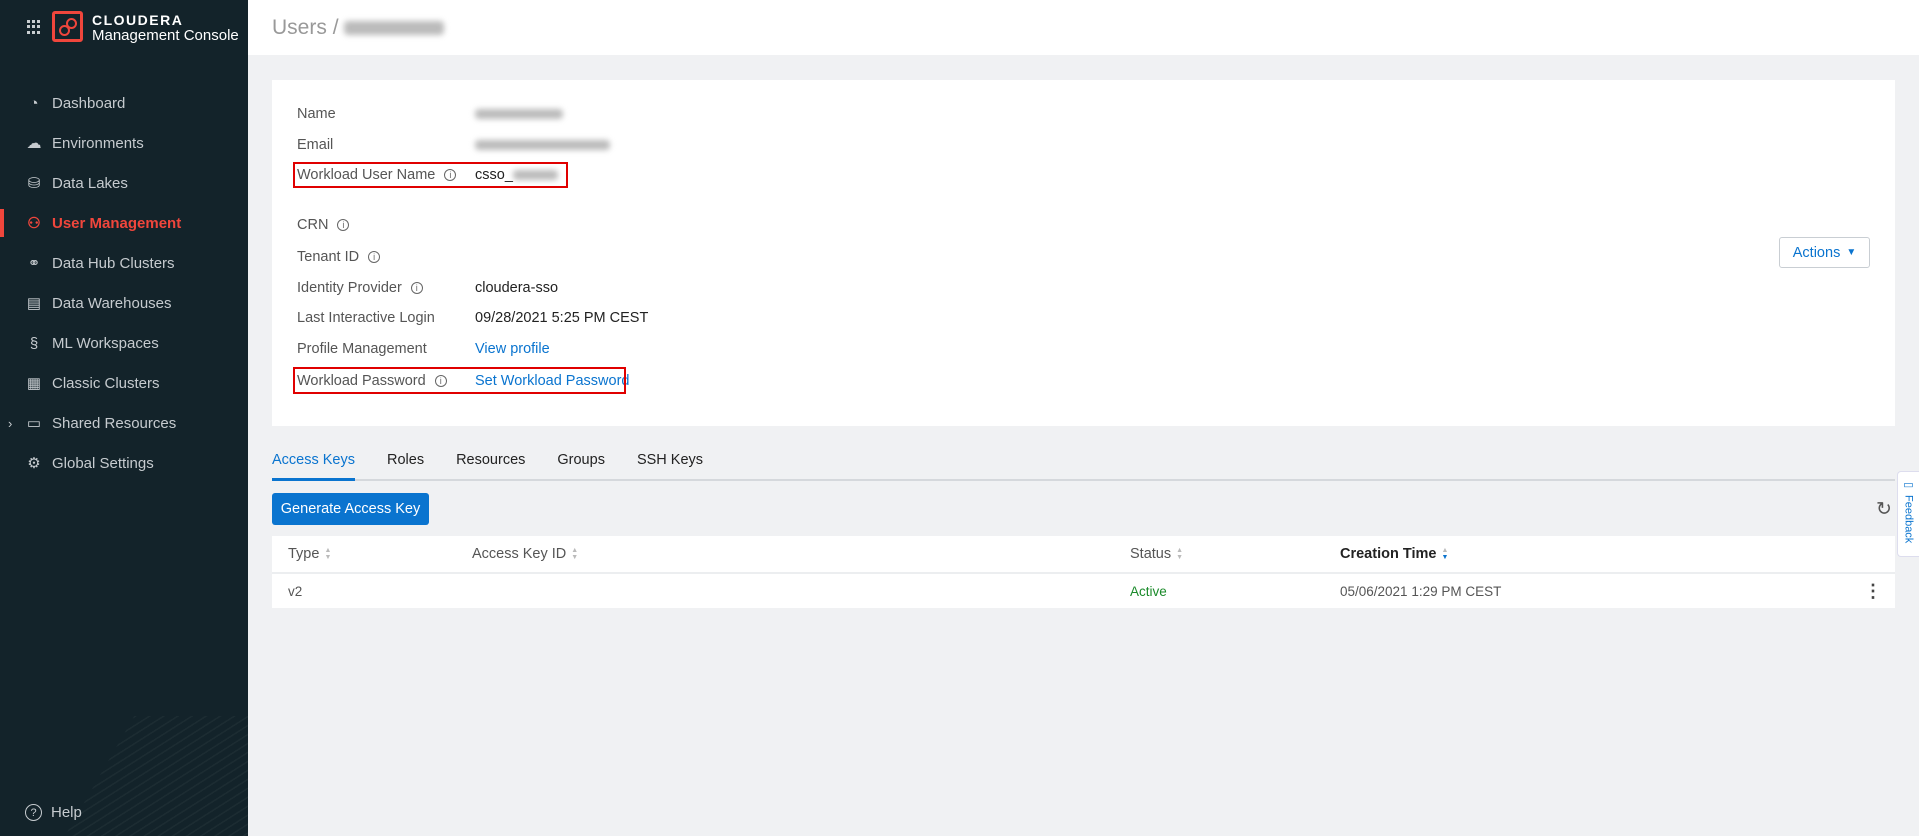  I want to click on cell-type: v2, so click(295, 591).